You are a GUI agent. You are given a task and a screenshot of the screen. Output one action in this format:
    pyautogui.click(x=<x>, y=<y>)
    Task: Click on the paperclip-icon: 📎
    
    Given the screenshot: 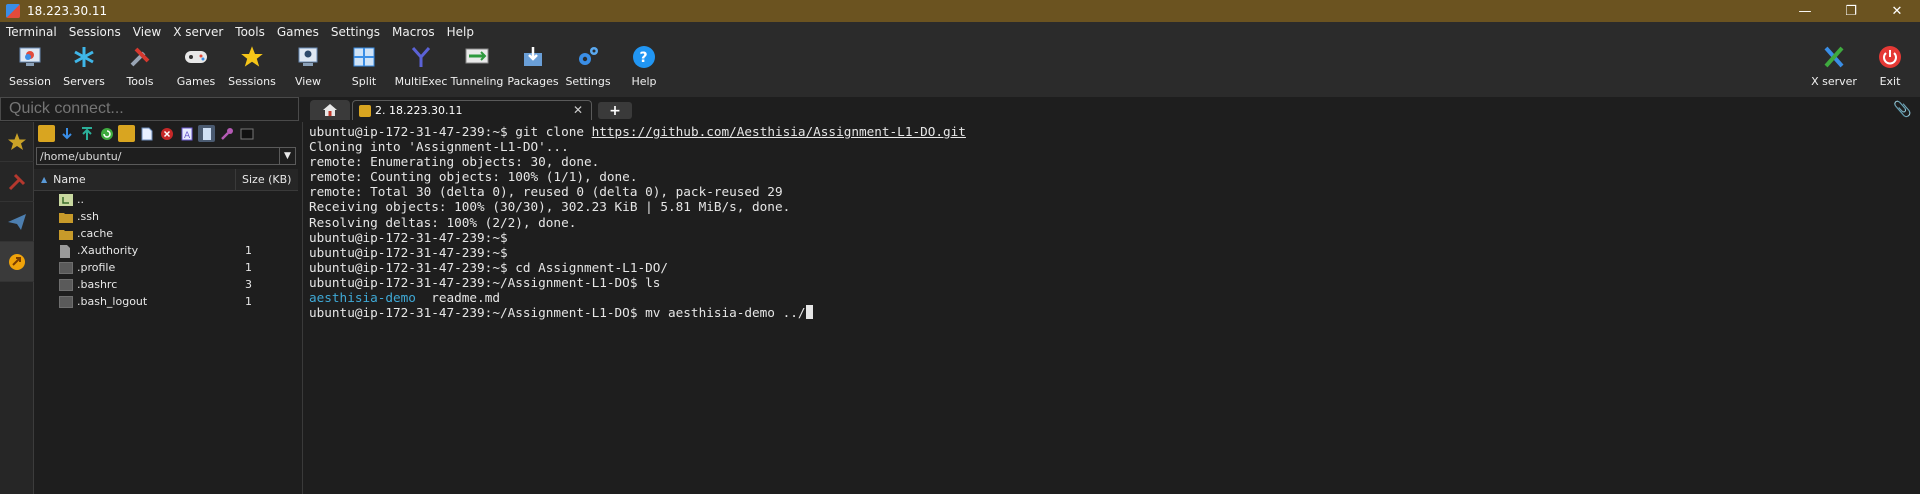 What is the action you would take?
    pyautogui.click(x=1902, y=109)
    